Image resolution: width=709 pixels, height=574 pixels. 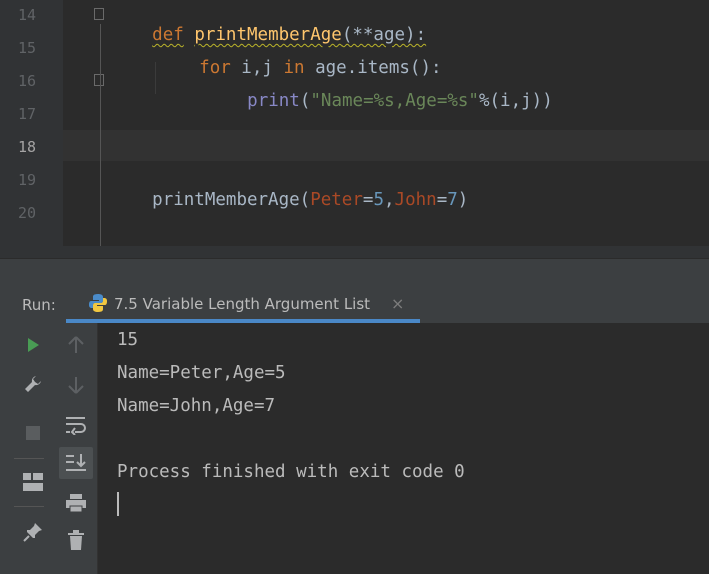 I want to click on soft-wrap-icon, so click(x=76, y=425).